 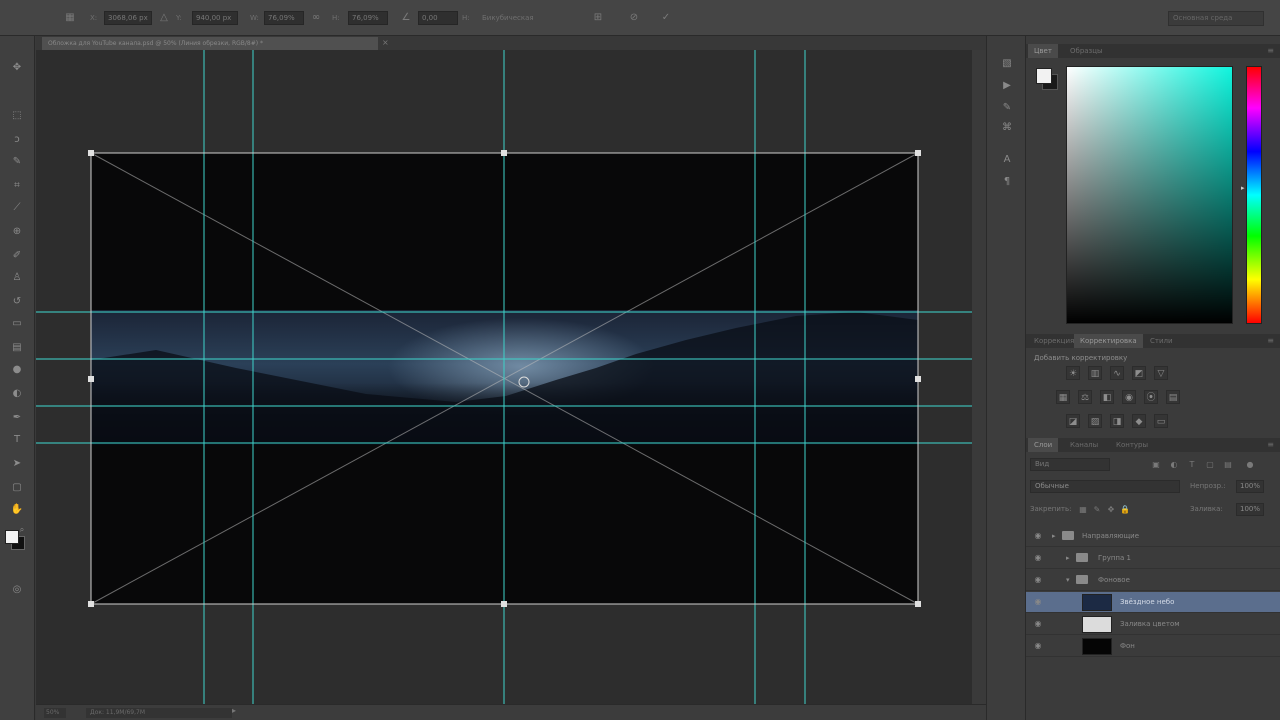 What do you see at coordinates (17, 140) in the screenshot?
I see `lasso-tool-icon: ↄ` at bounding box center [17, 140].